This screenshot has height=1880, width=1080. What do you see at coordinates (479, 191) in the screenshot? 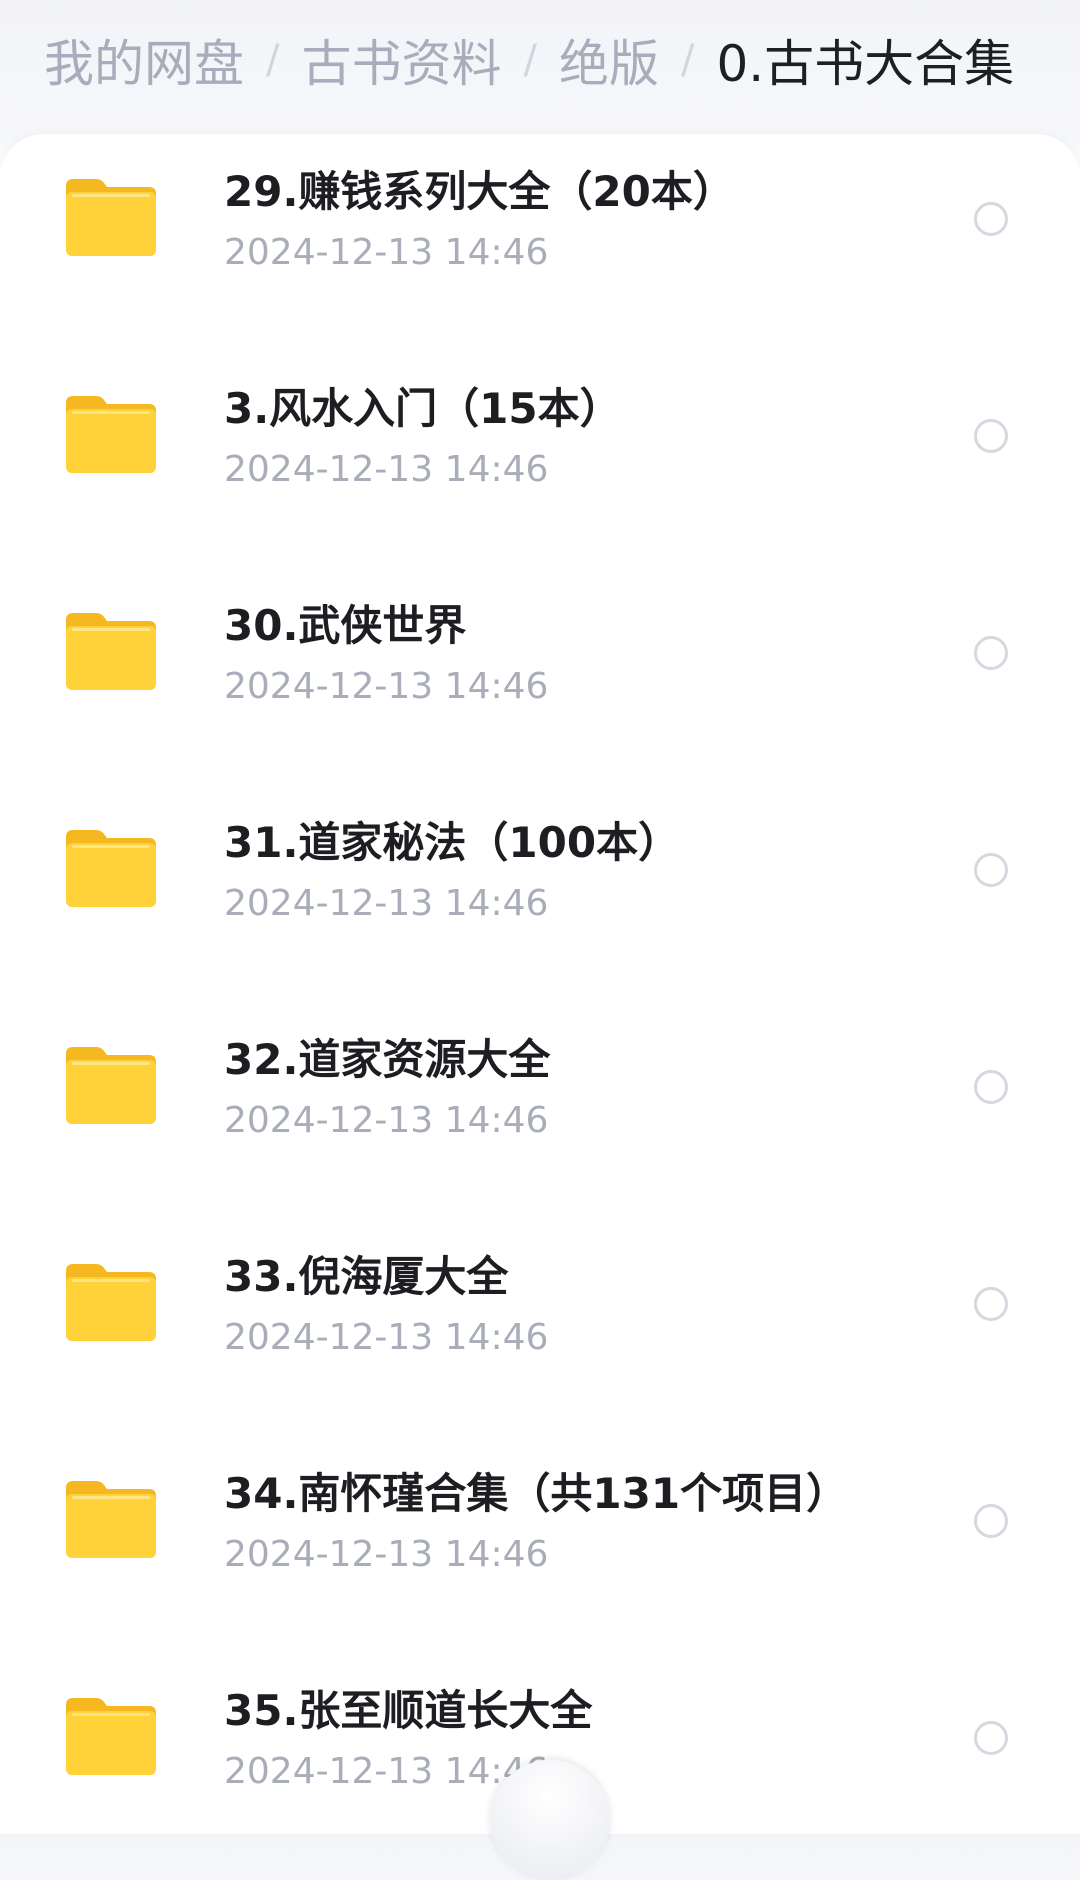
I see `file-name: 29.赚钱系列大全（20本）` at bounding box center [479, 191].